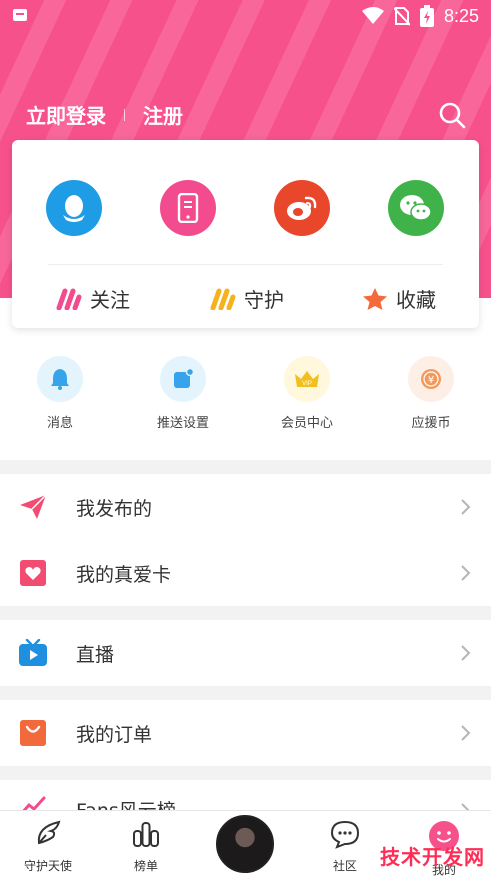 The width and height of the screenshot is (491, 876). I want to click on wifi-icon, so click(372, 15).